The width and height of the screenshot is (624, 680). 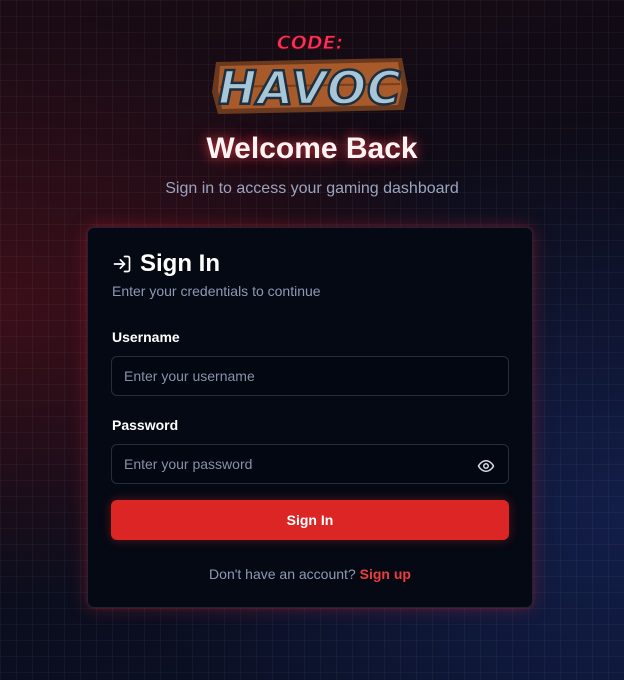 I want to click on username-input, so click(x=310, y=376).